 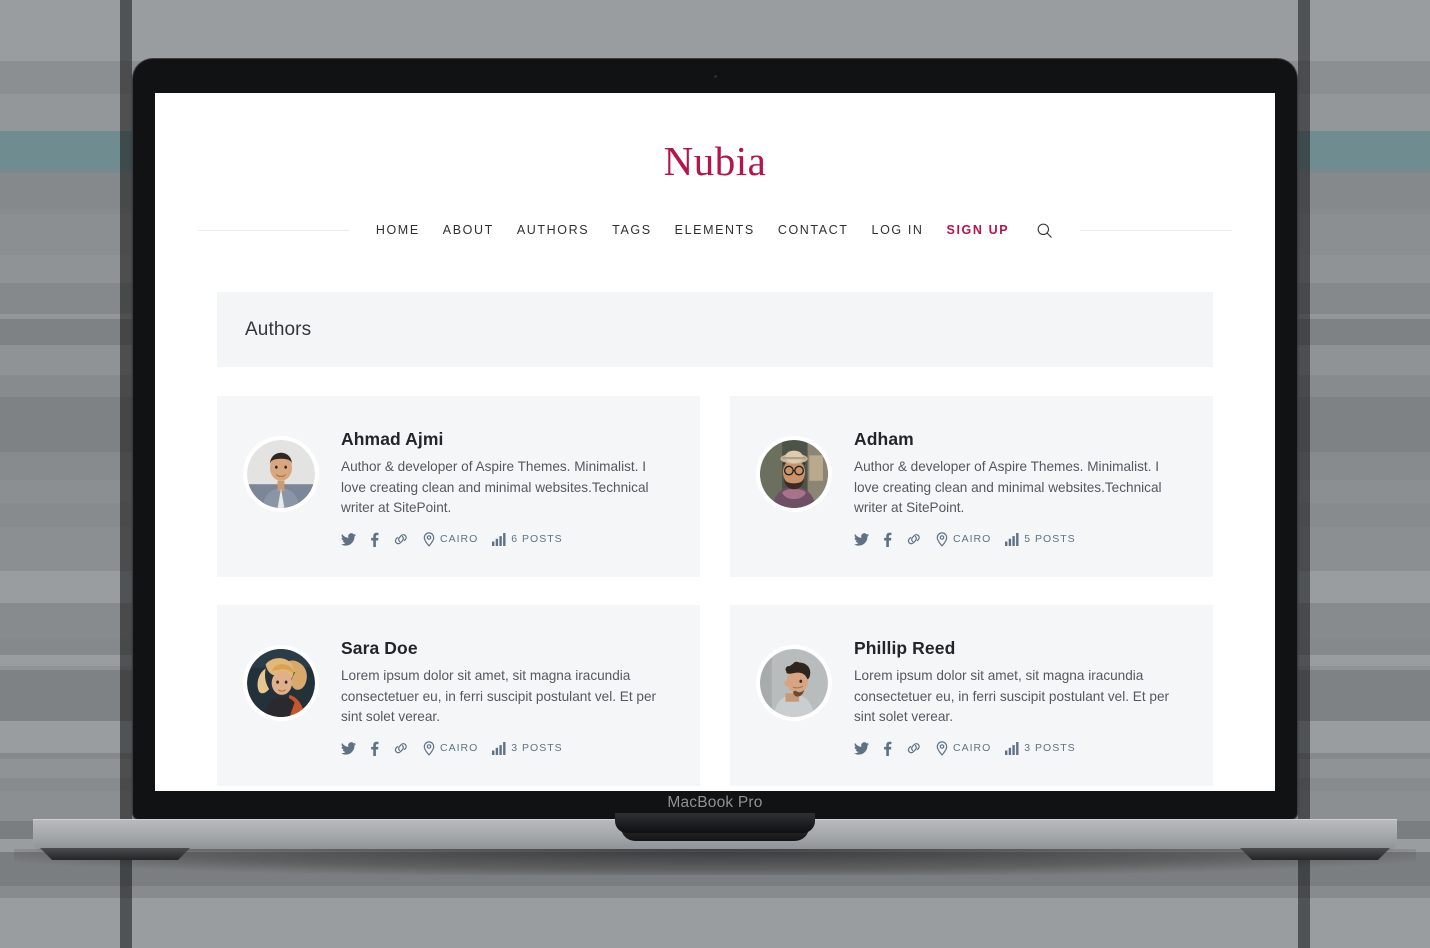 What do you see at coordinates (537, 539) in the screenshot?
I see `posts-count: 6 POSTS` at bounding box center [537, 539].